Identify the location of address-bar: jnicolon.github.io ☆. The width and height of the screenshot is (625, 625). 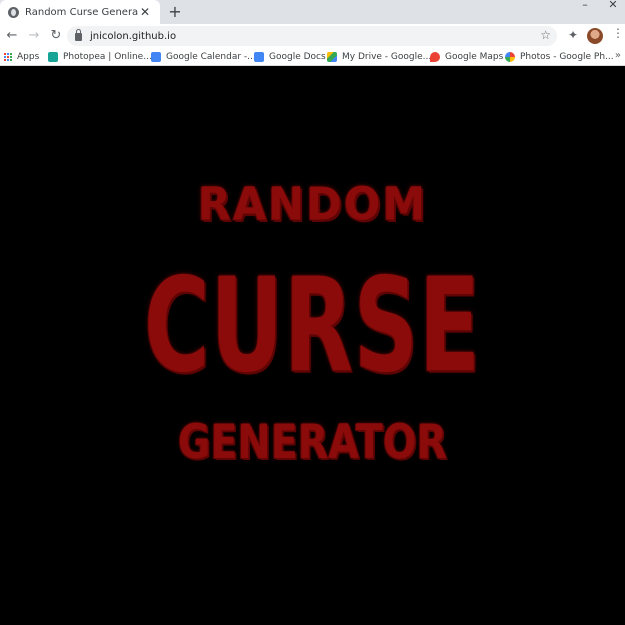
(312, 36).